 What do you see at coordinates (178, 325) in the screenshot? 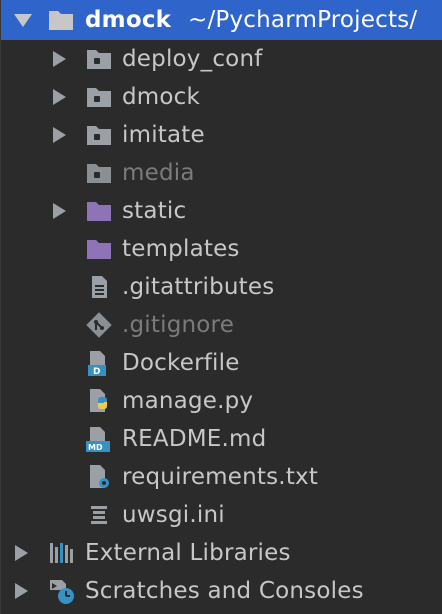
I see `tree-item-label: .gitignore` at bounding box center [178, 325].